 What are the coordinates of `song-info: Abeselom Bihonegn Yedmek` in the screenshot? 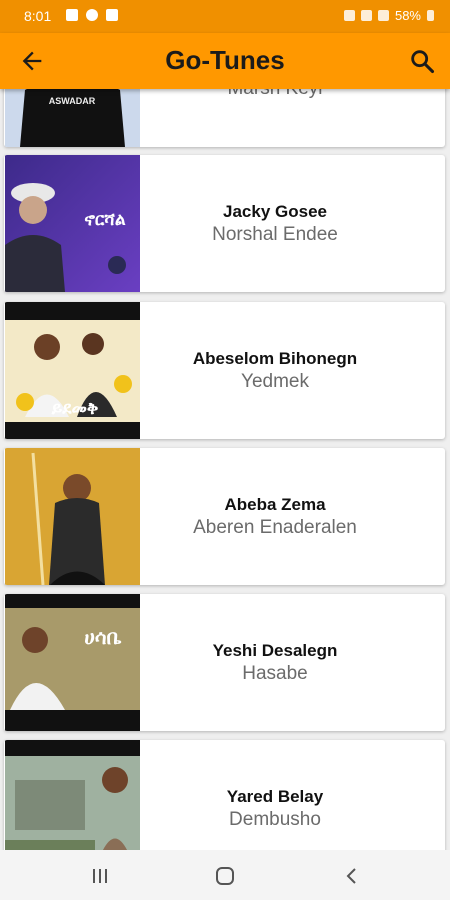 It's located at (297, 370).